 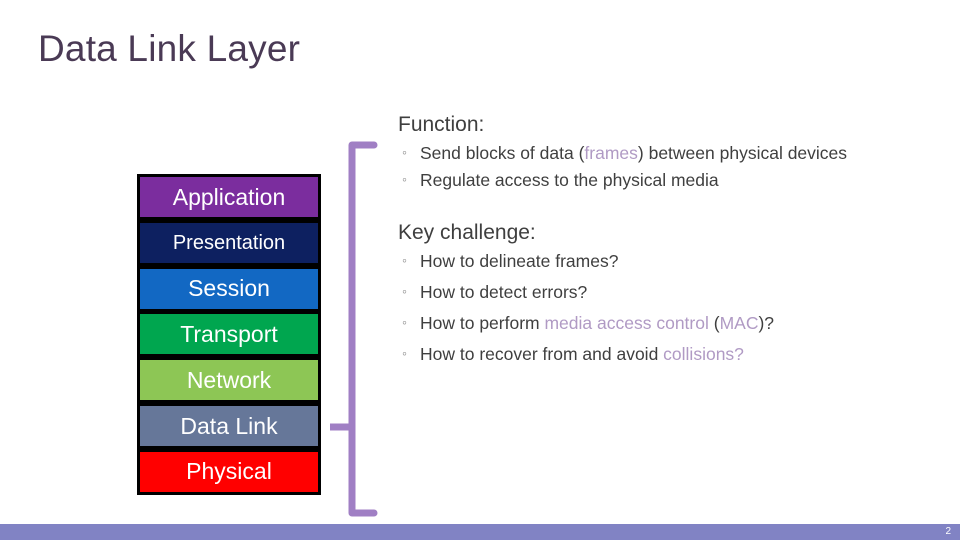 I want to click on bullet-text-pre: How to recover from and avoid, so click(x=542, y=353).